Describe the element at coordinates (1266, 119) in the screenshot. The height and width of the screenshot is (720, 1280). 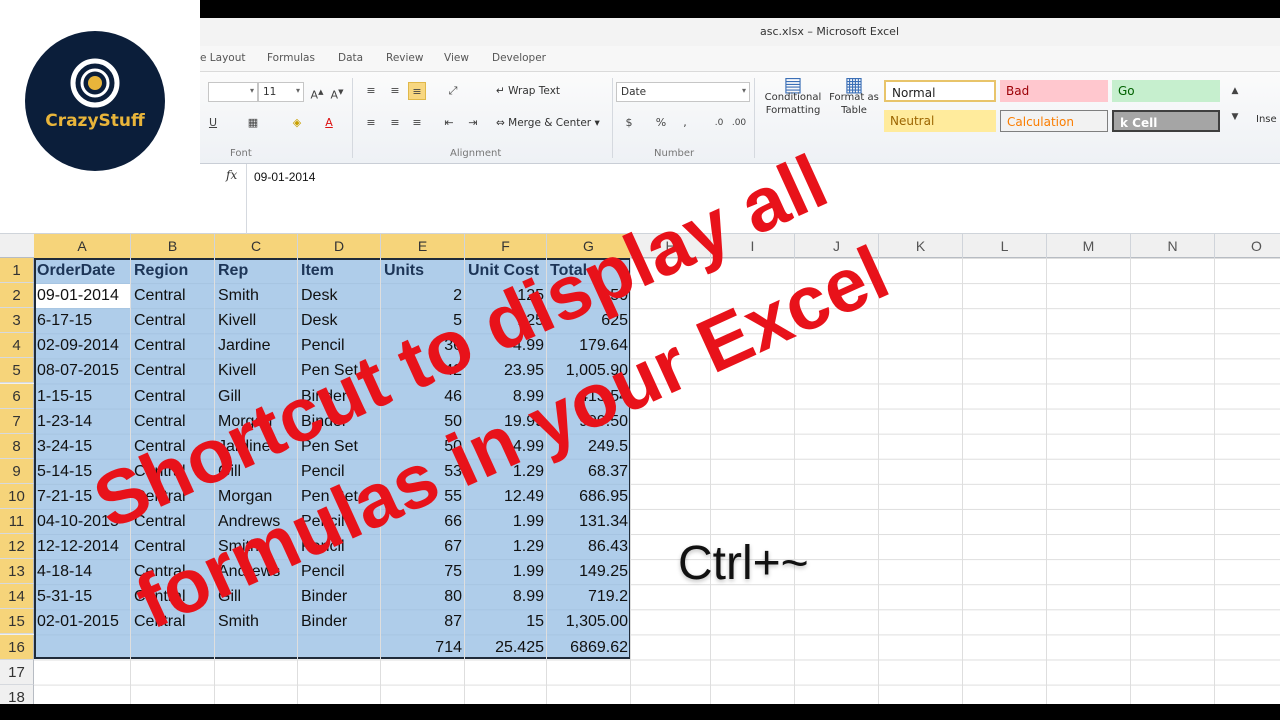
I see `insert-button: Inse` at that location.